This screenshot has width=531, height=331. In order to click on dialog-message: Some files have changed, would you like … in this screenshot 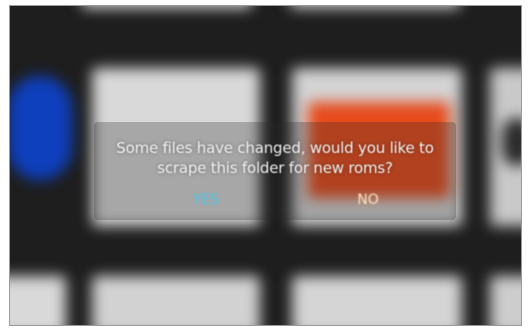, I will do `click(275, 158)`.